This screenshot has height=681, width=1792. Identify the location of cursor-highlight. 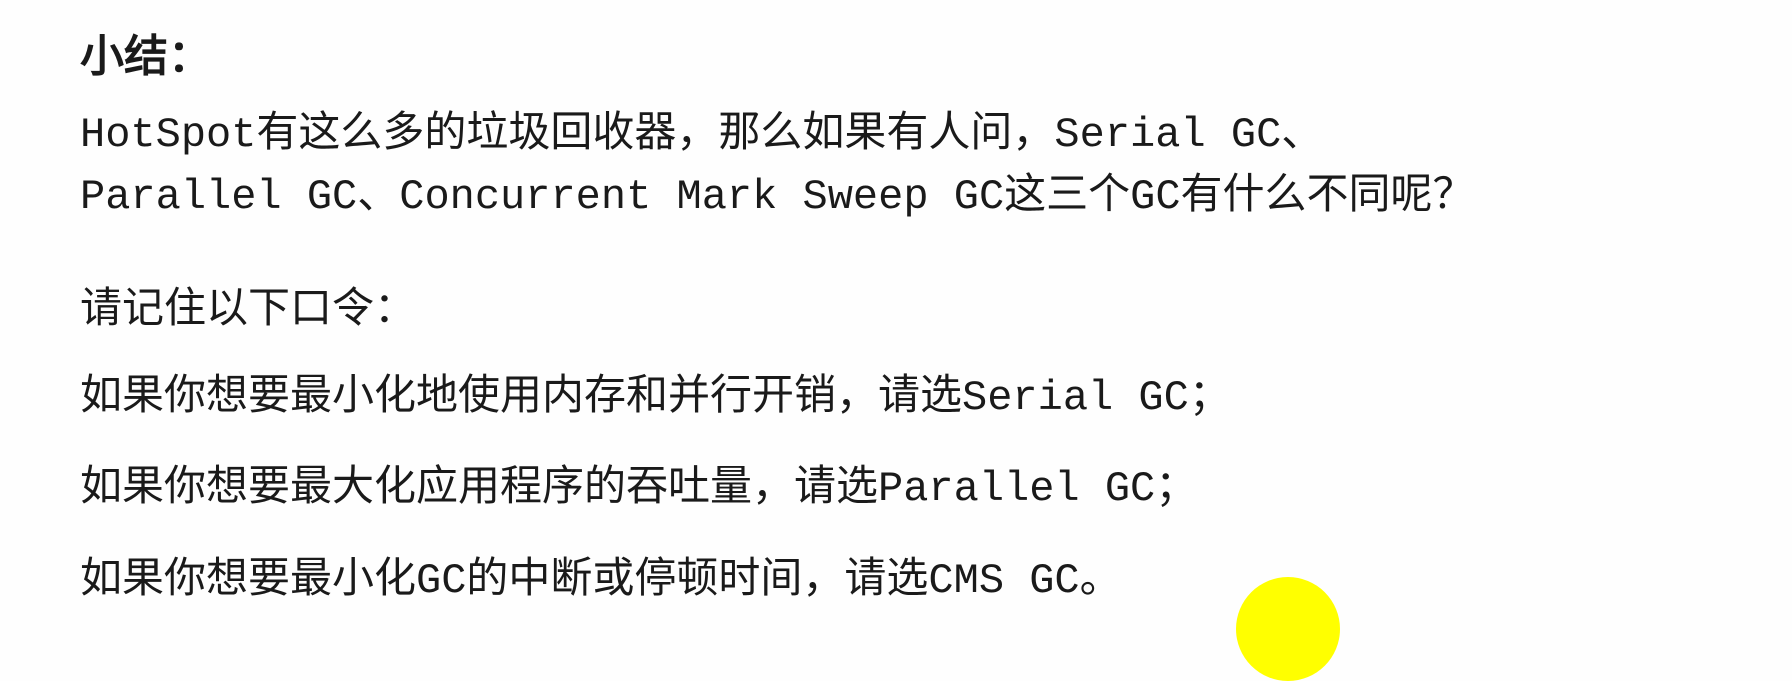
(1288, 629).